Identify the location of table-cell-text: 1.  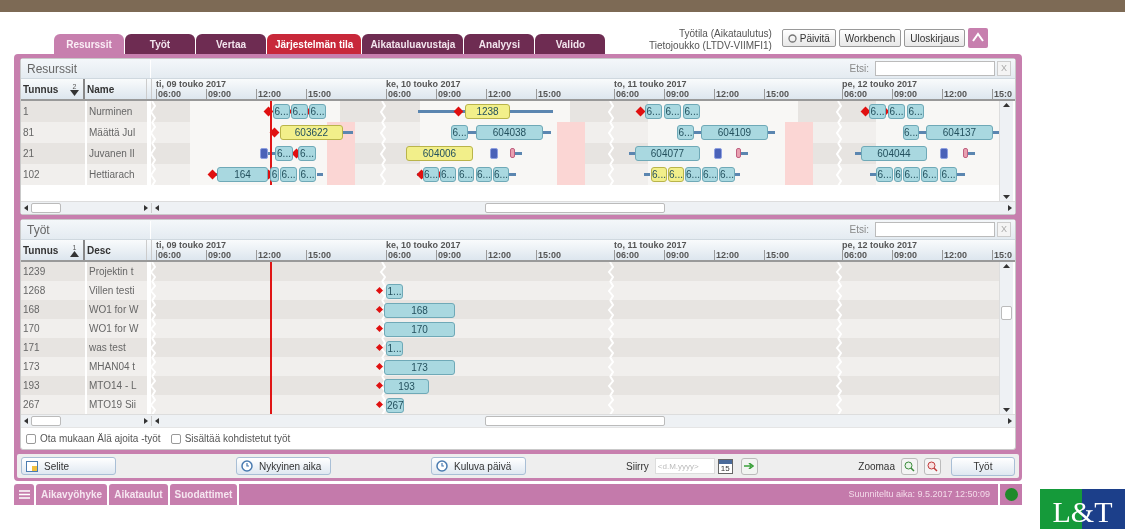
(26, 112).